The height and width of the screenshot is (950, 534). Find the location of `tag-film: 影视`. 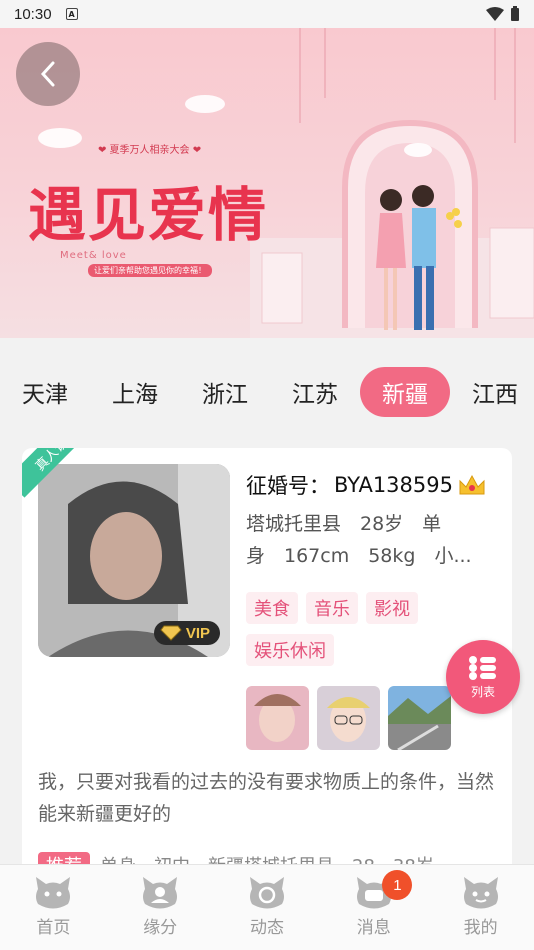

tag-film: 影视 is located at coordinates (392, 608).